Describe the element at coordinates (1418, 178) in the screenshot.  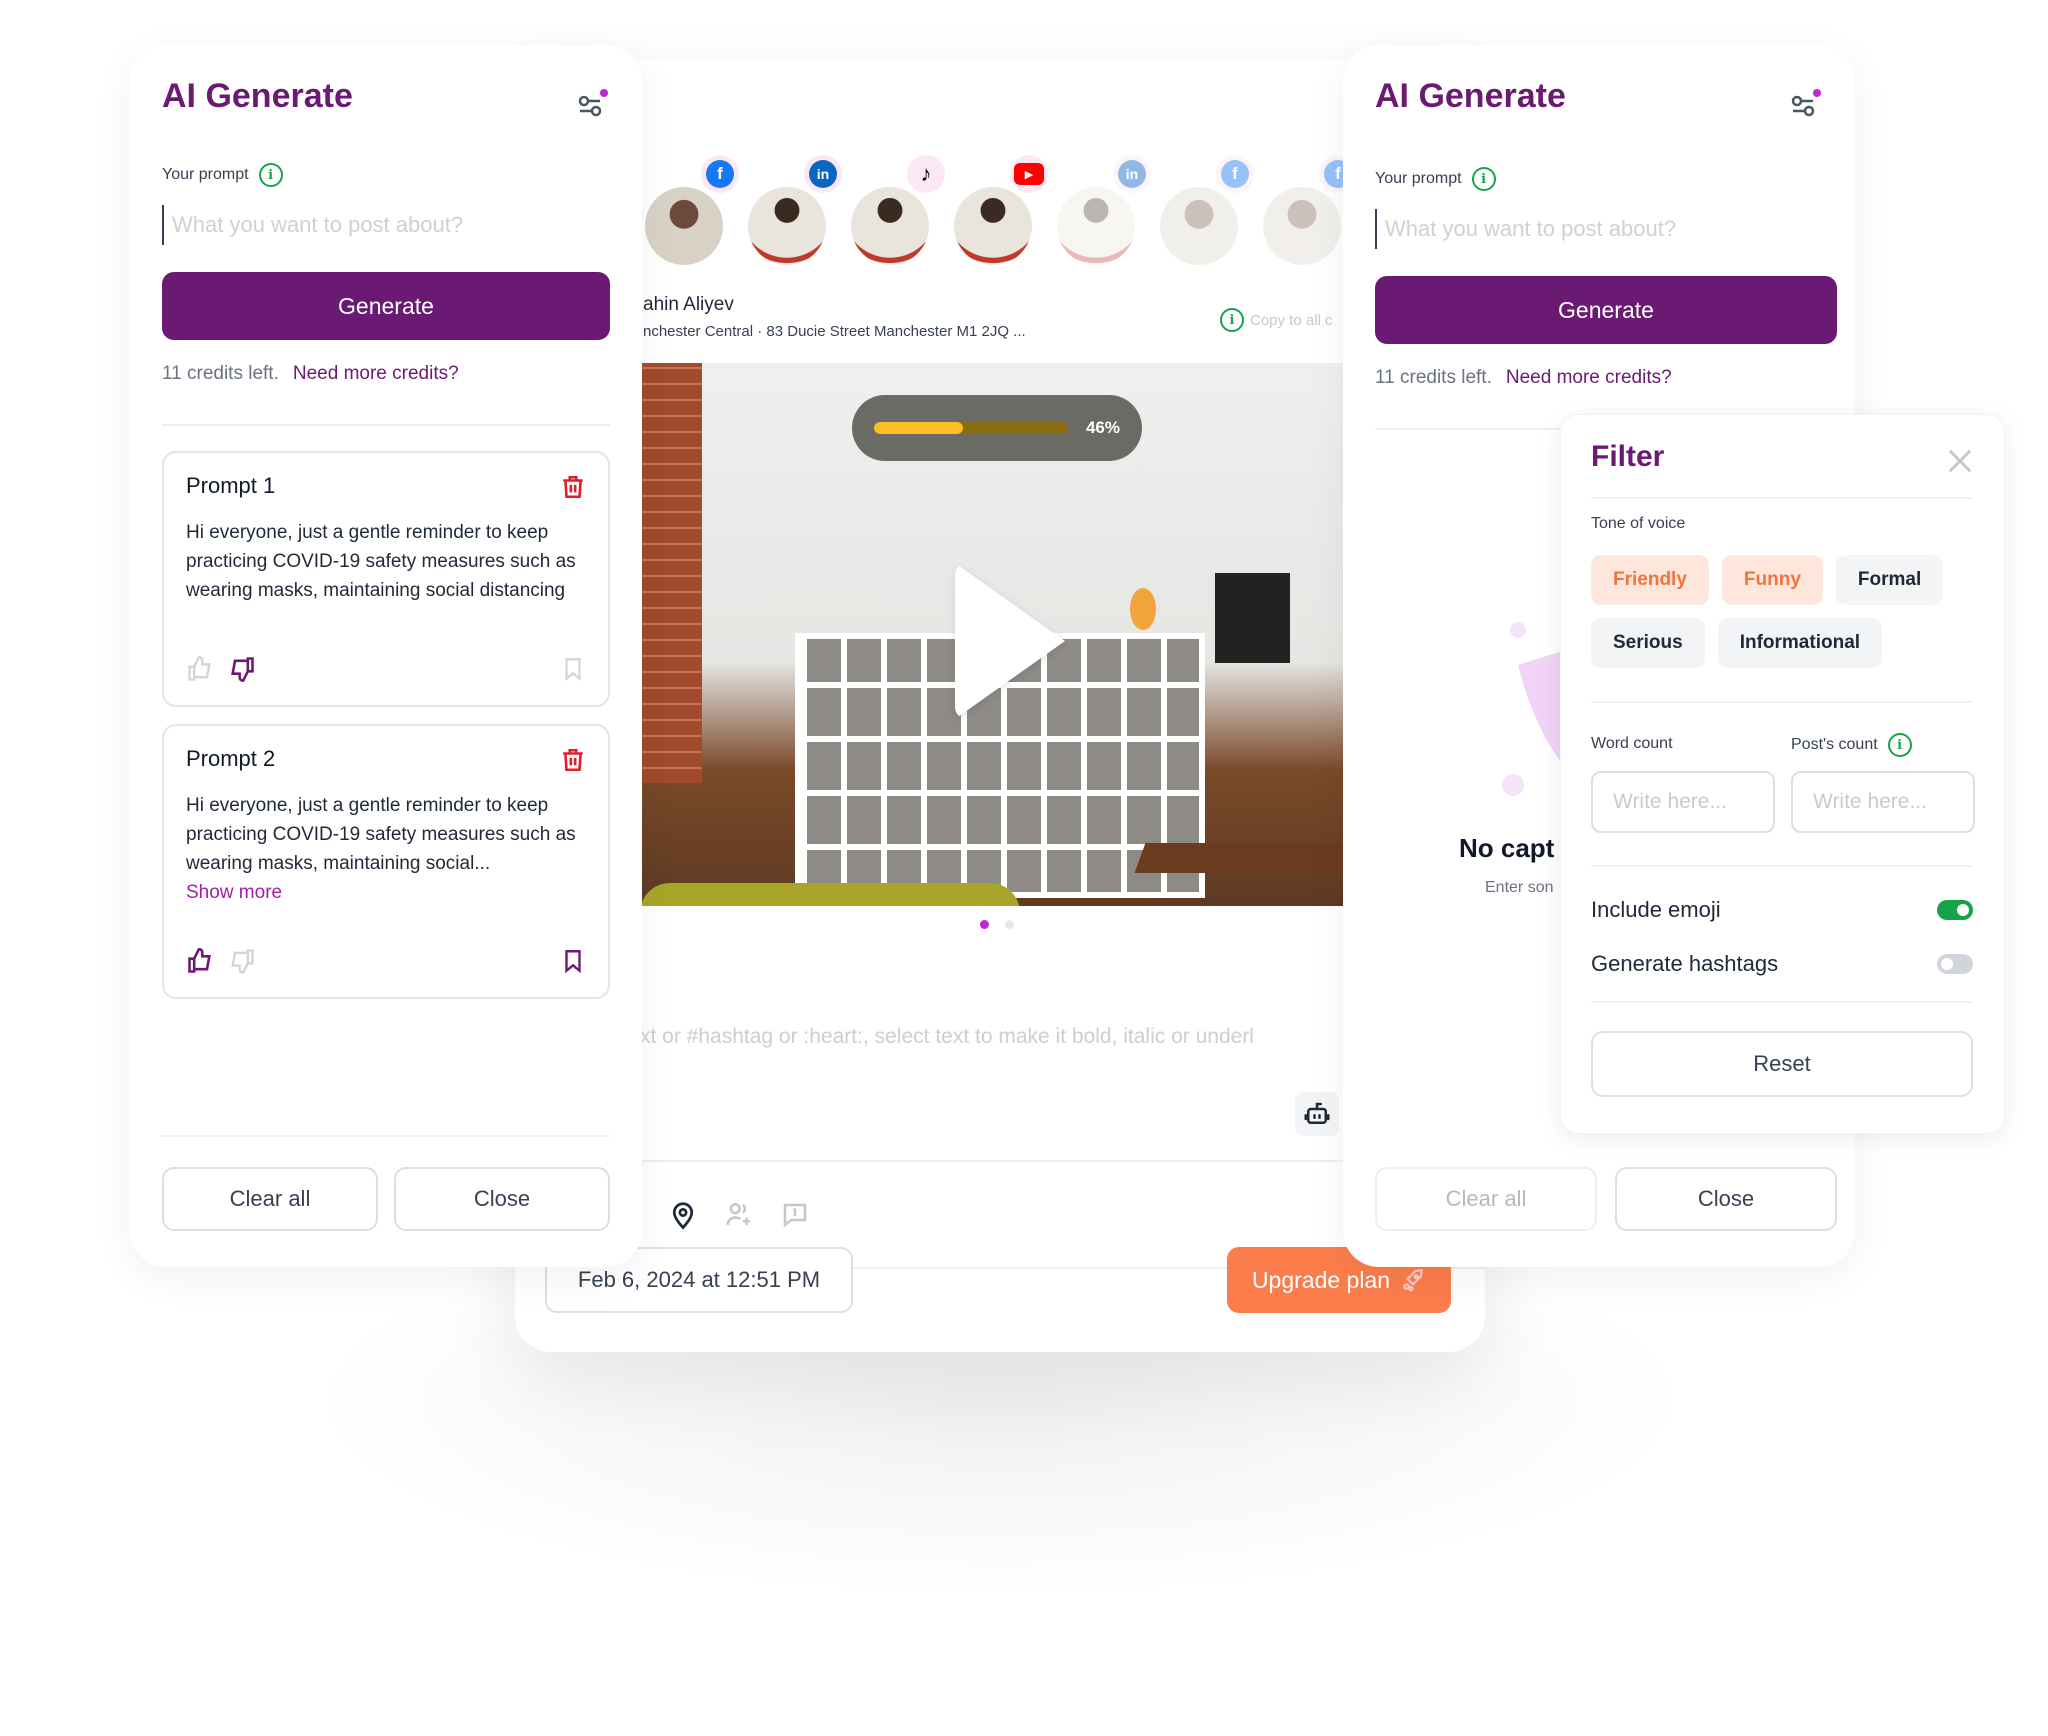
I see `prompt-label-text: Your prompt` at that location.